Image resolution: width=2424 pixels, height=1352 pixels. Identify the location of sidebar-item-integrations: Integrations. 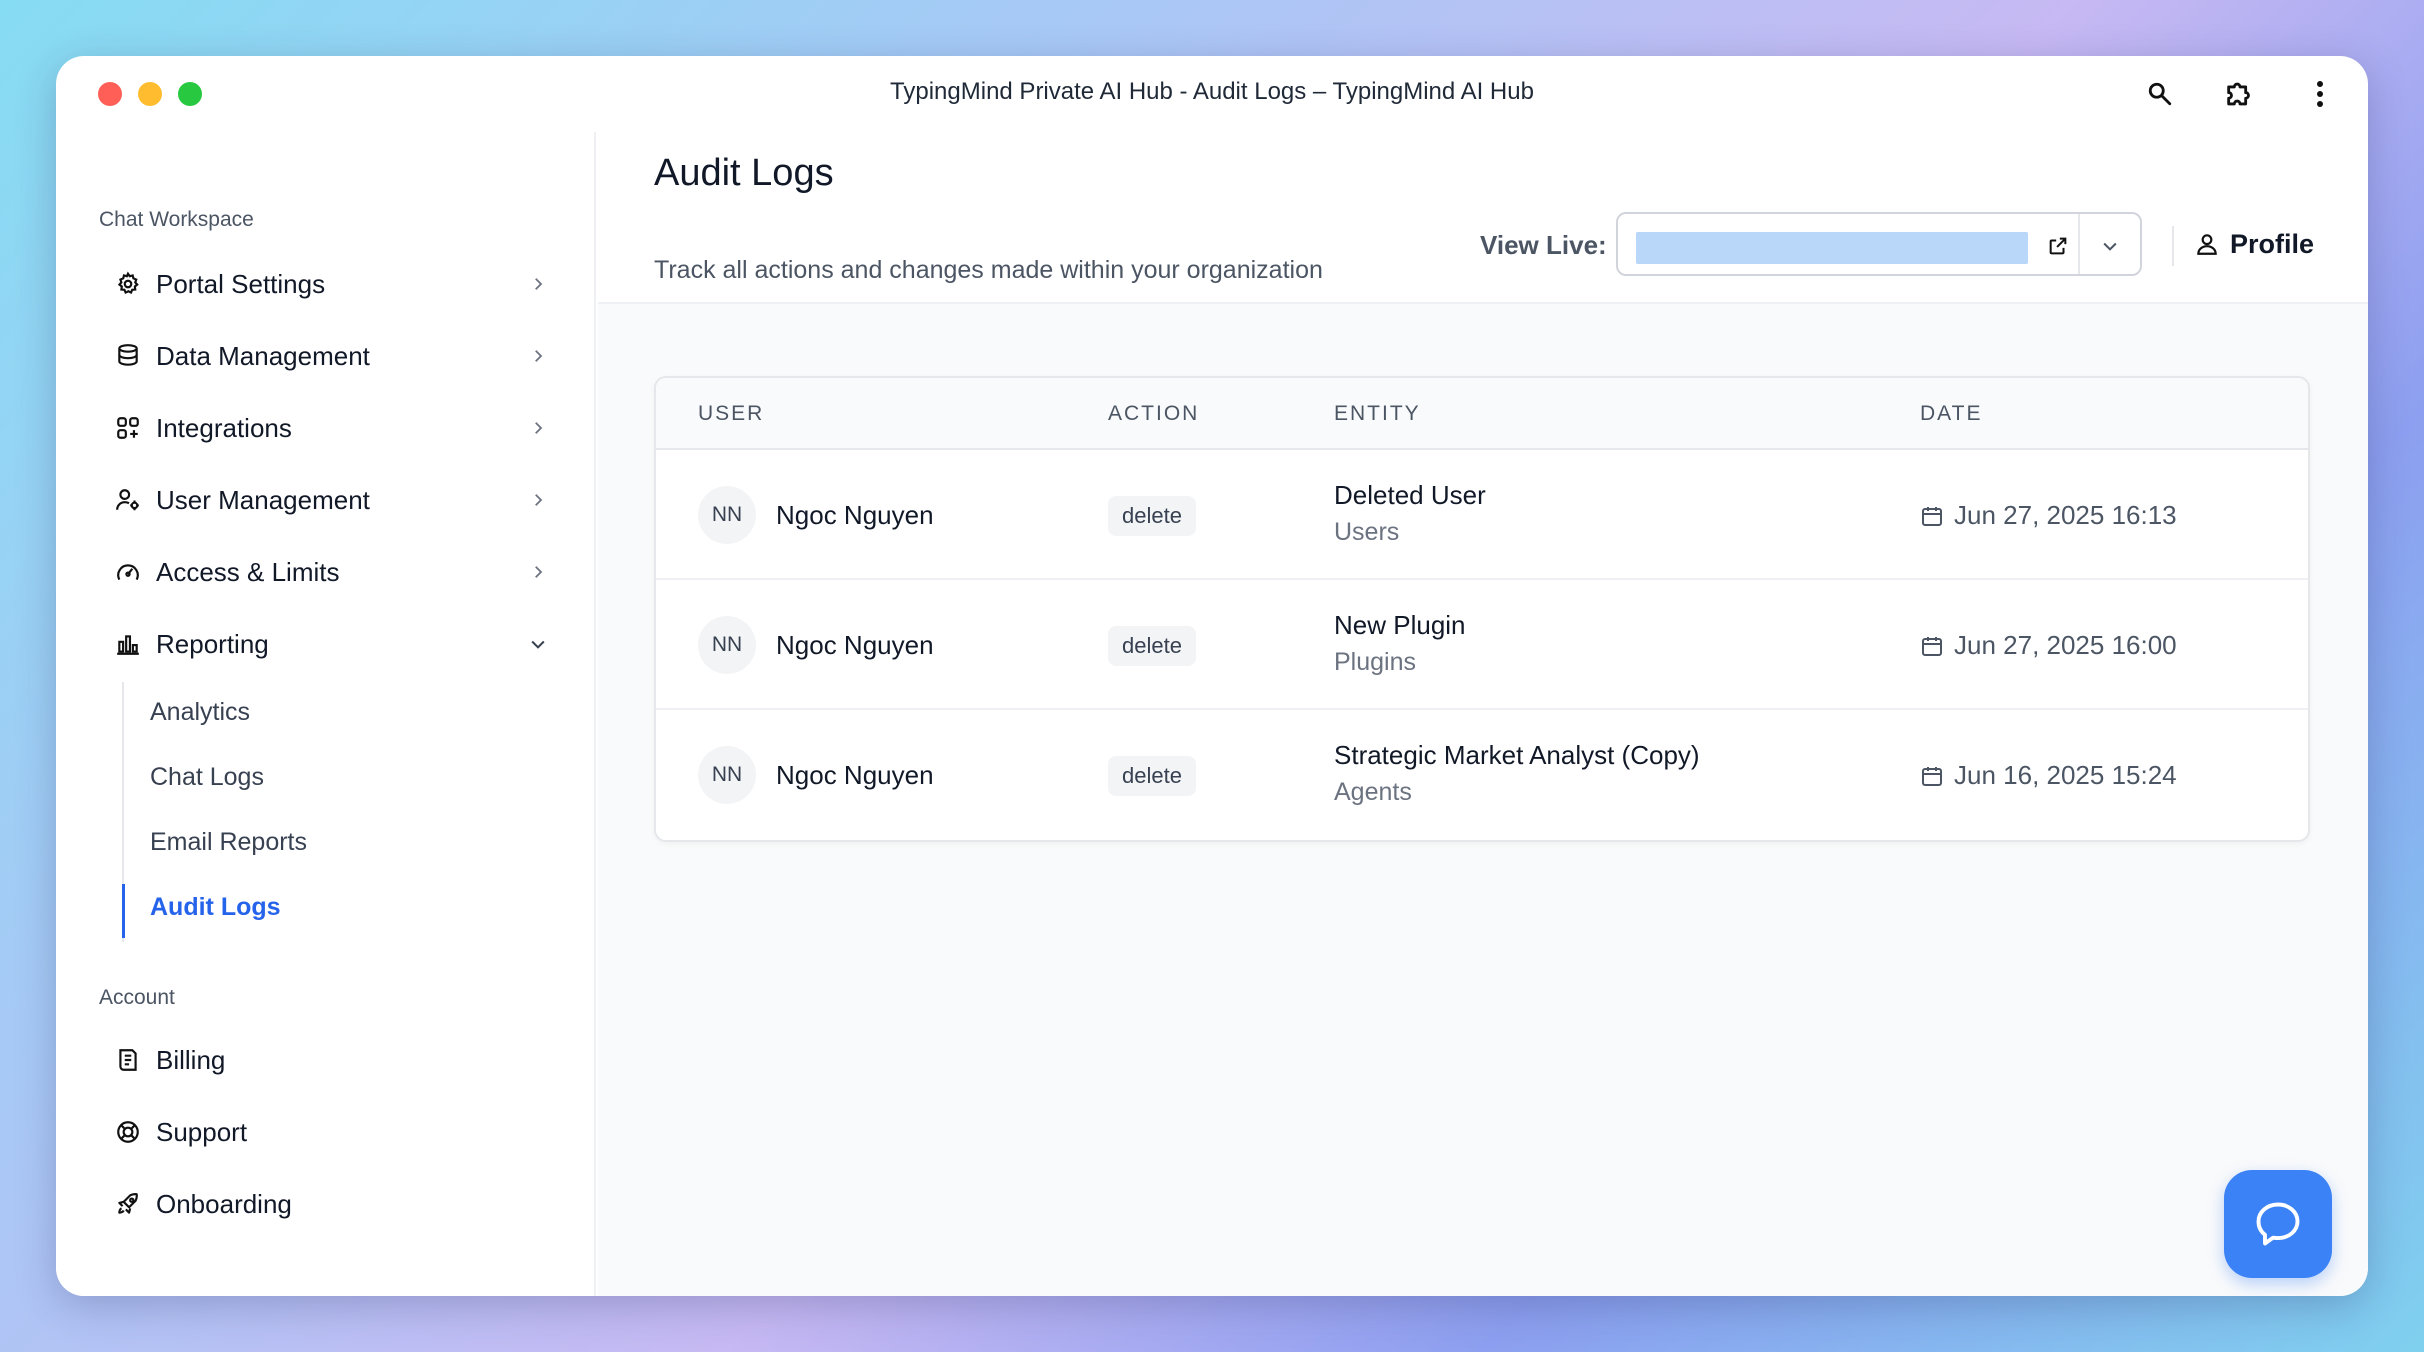
(332, 428).